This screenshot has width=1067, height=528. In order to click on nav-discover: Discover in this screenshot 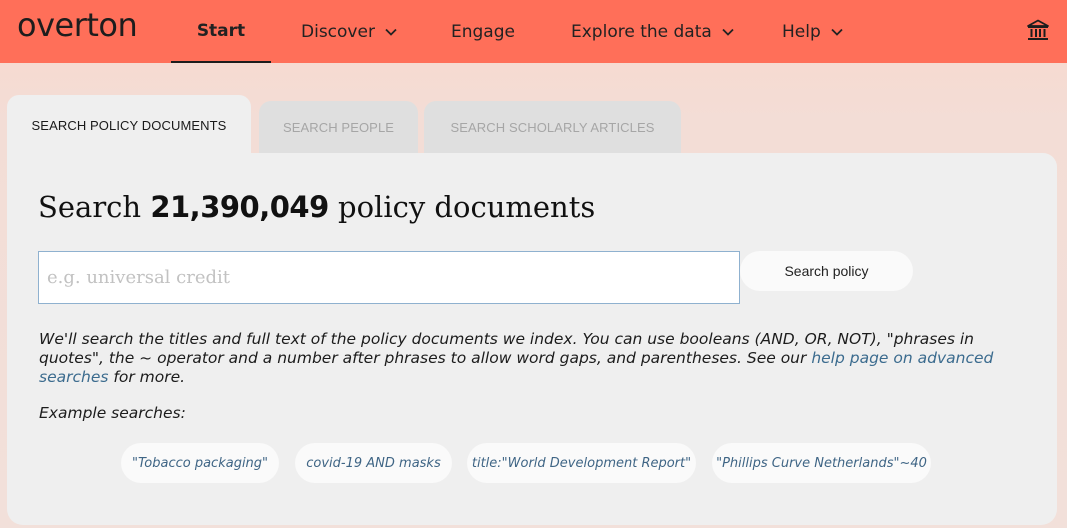, I will do `click(349, 31)`.